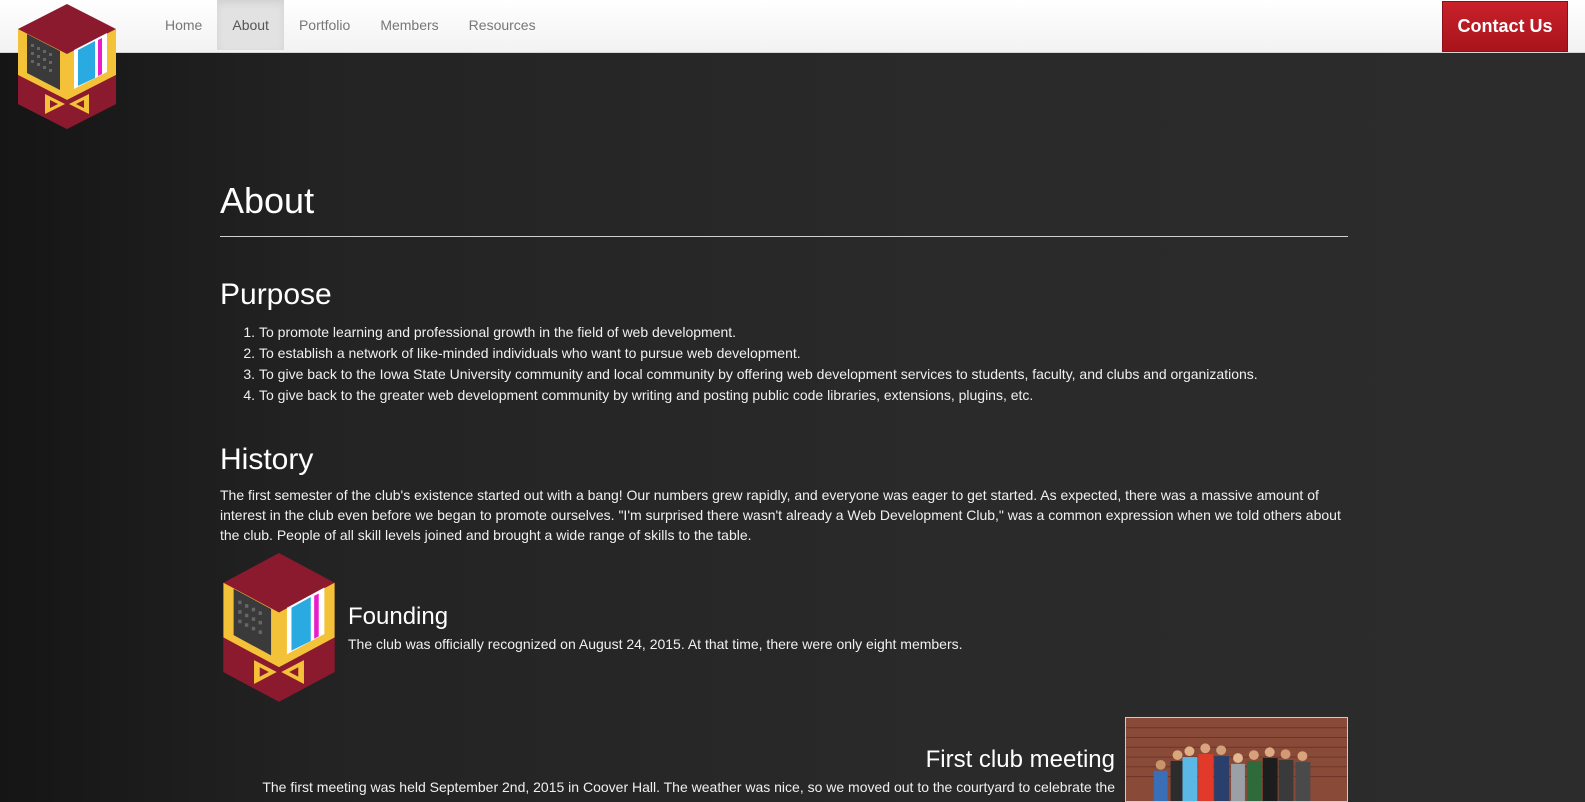  Describe the element at coordinates (267, 459) in the screenshot. I see `history-heading: History` at that location.